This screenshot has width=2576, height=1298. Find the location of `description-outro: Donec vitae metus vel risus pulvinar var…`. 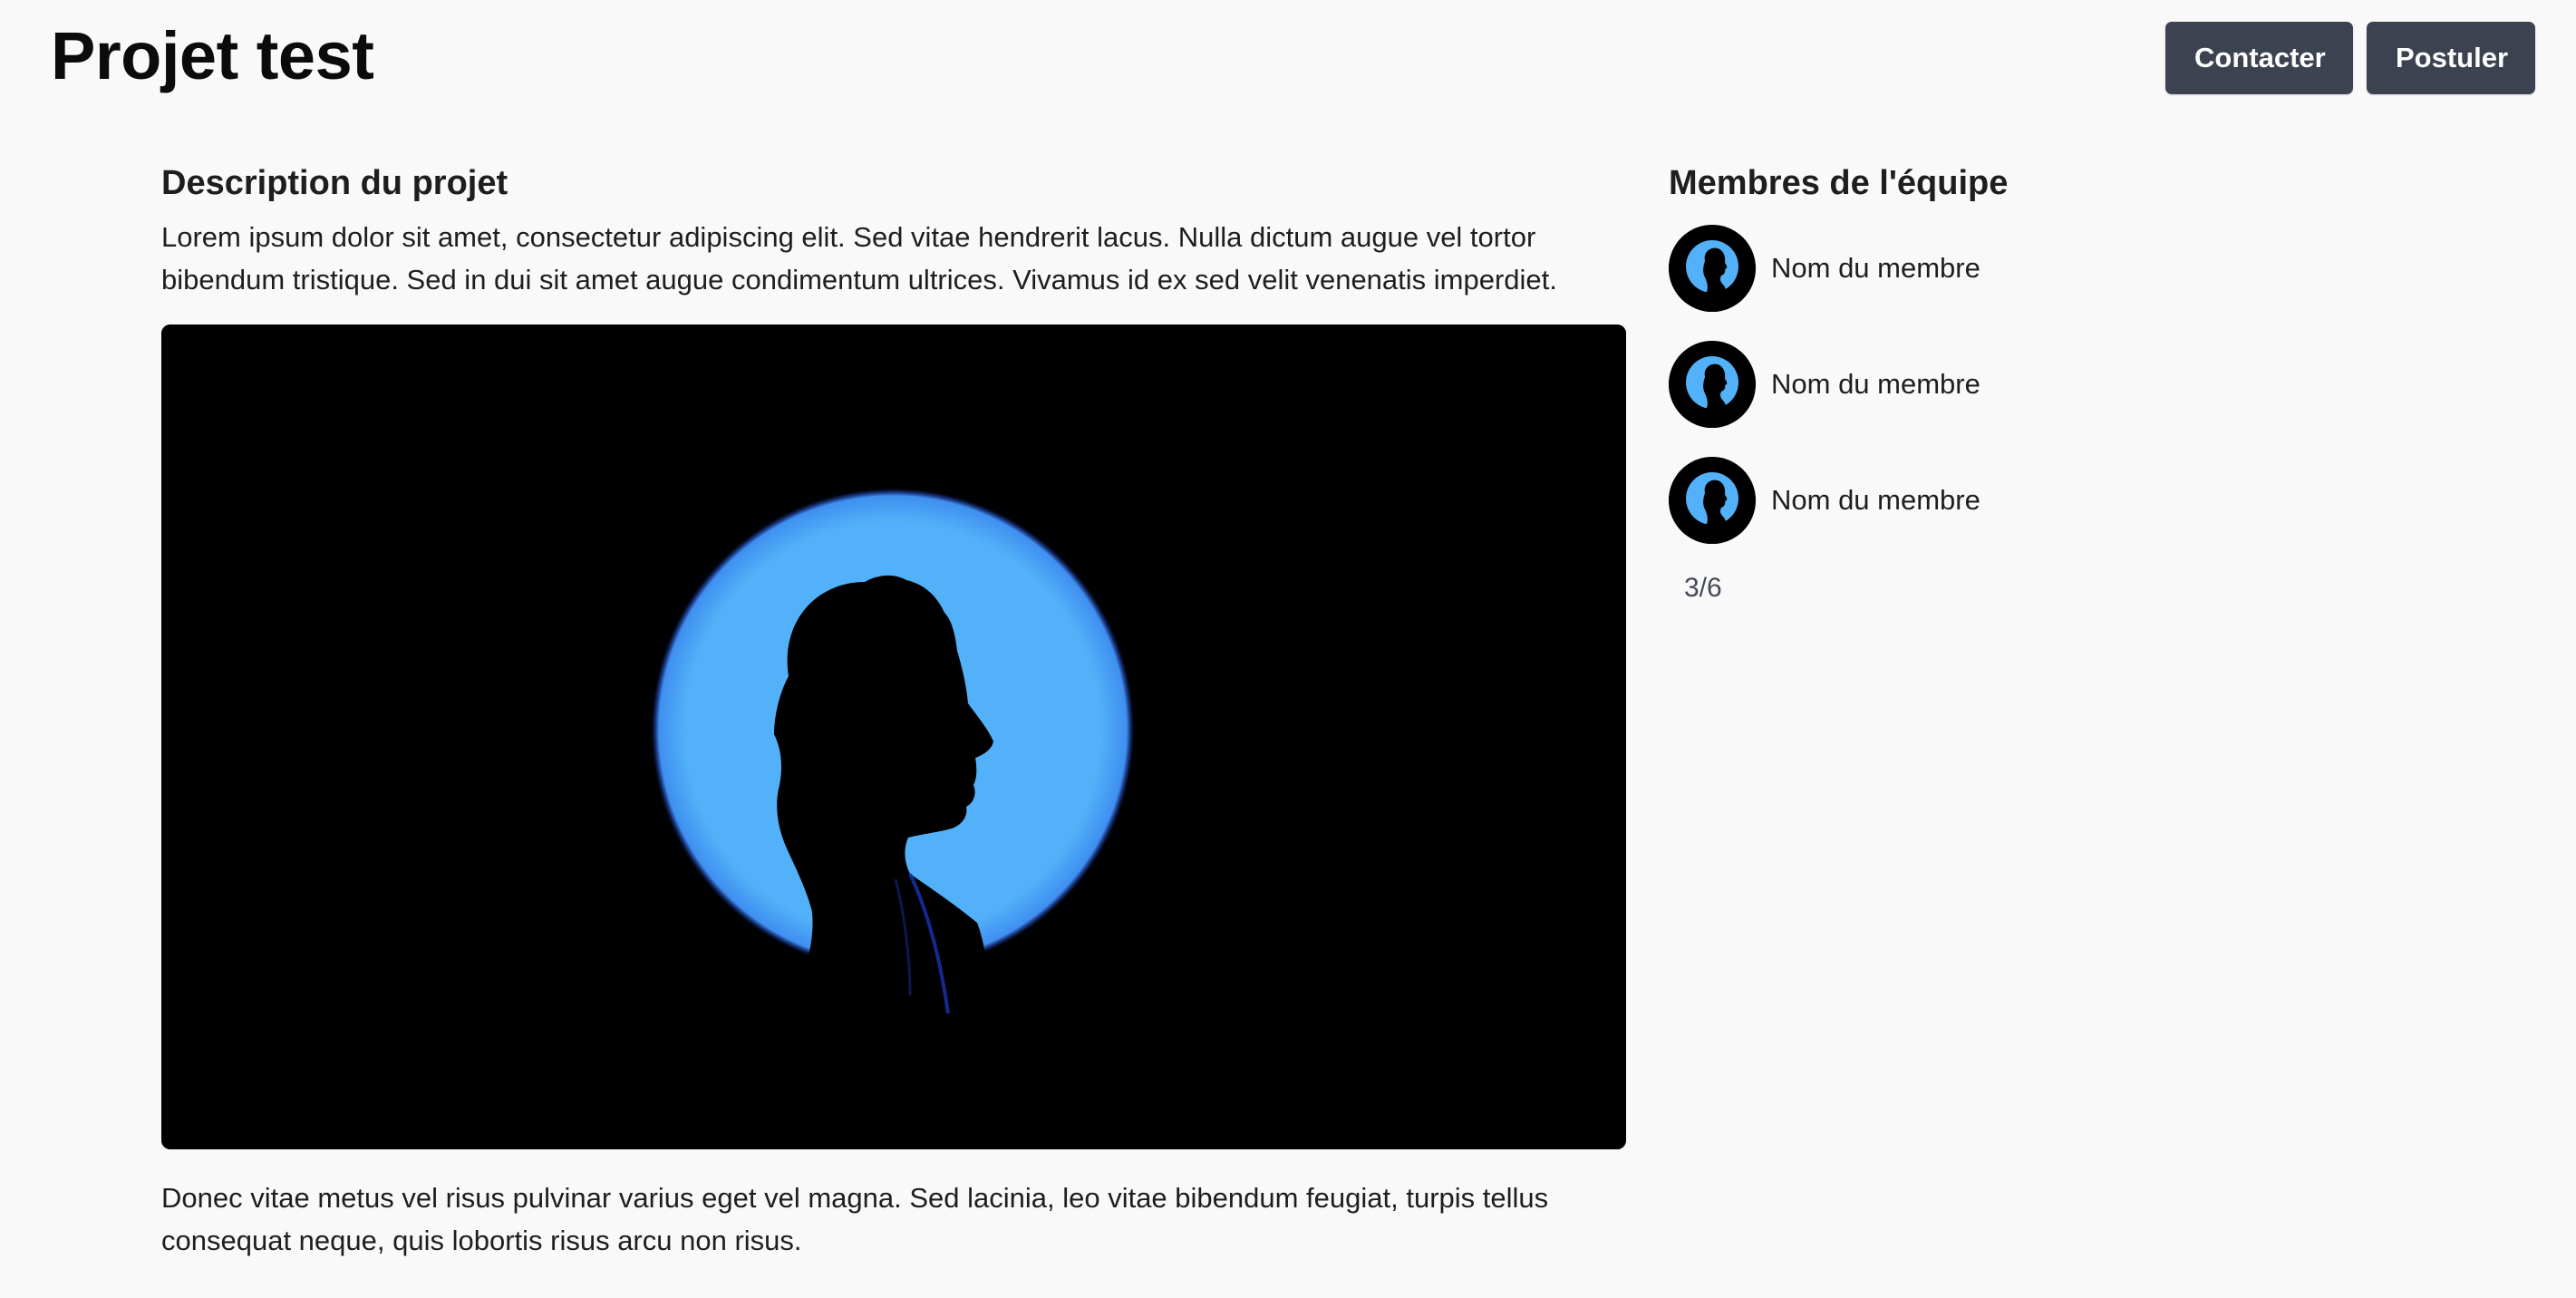

description-outro: Donec vitae metus vel risus pulvinar var… is located at coordinates (855, 1219).